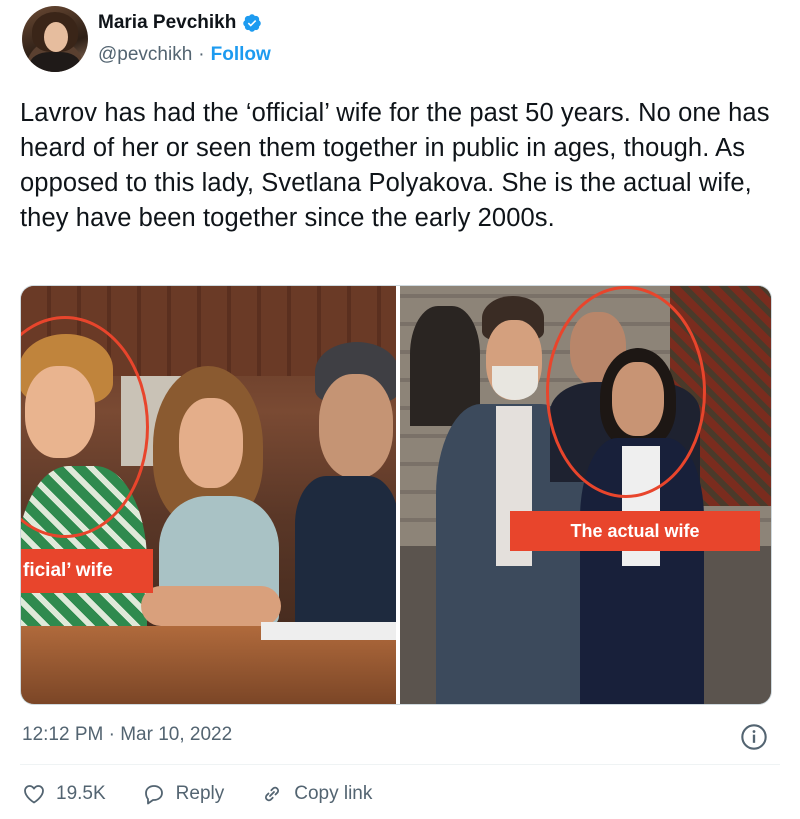 The height and width of the screenshot is (819, 800). Describe the element at coordinates (34, 794) in the screenshot. I see `heart-icon` at that location.